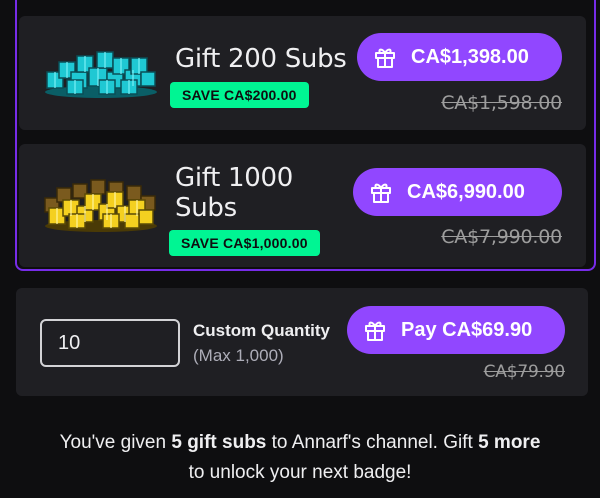  Describe the element at coordinates (524, 372) in the screenshot. I see `original-price: CA$79.90` at that location.